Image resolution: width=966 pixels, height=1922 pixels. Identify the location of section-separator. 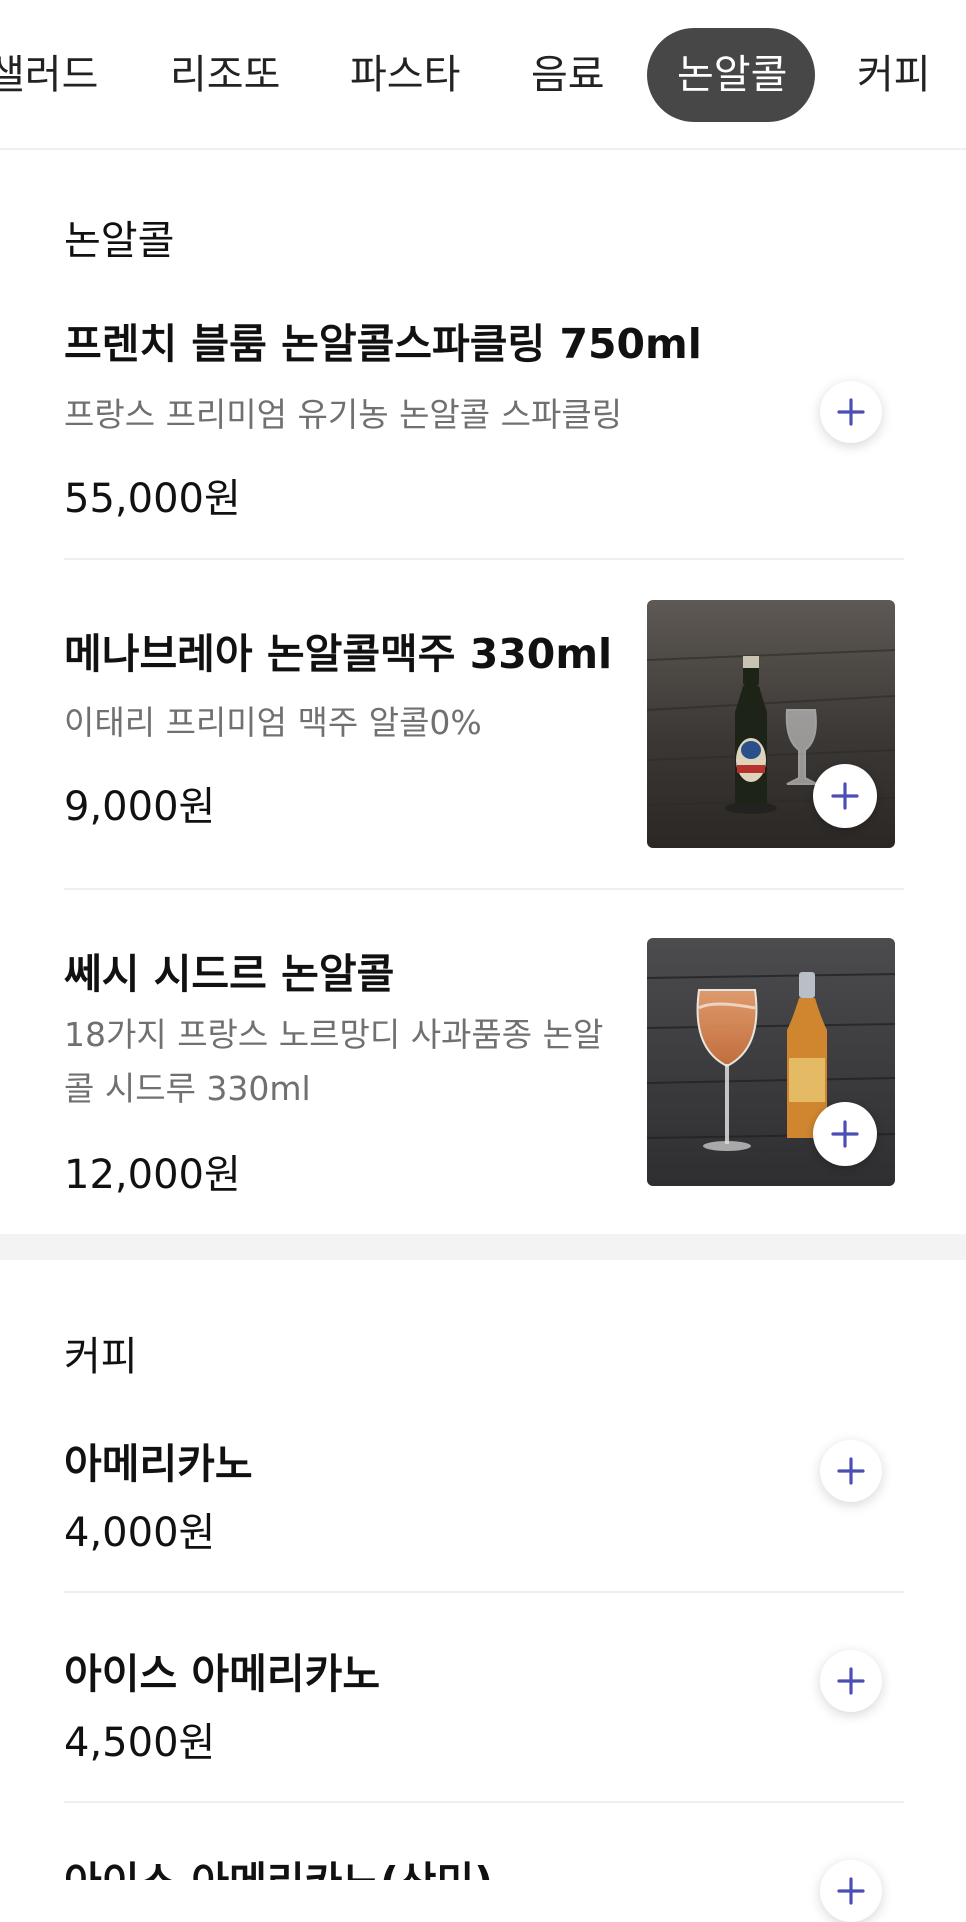
(483, 1247).